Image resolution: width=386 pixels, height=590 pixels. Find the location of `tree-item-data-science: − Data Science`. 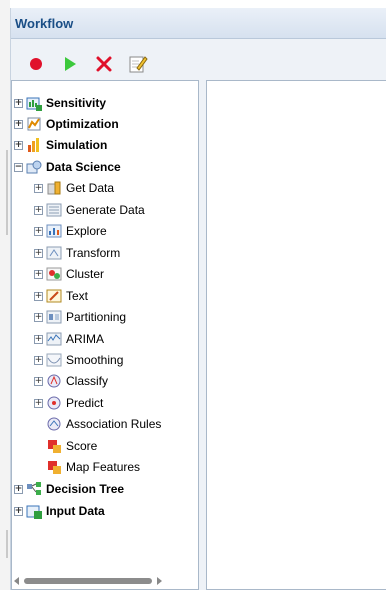

tree-item-data-science: − Data Science is located at coordinates (67, 167).